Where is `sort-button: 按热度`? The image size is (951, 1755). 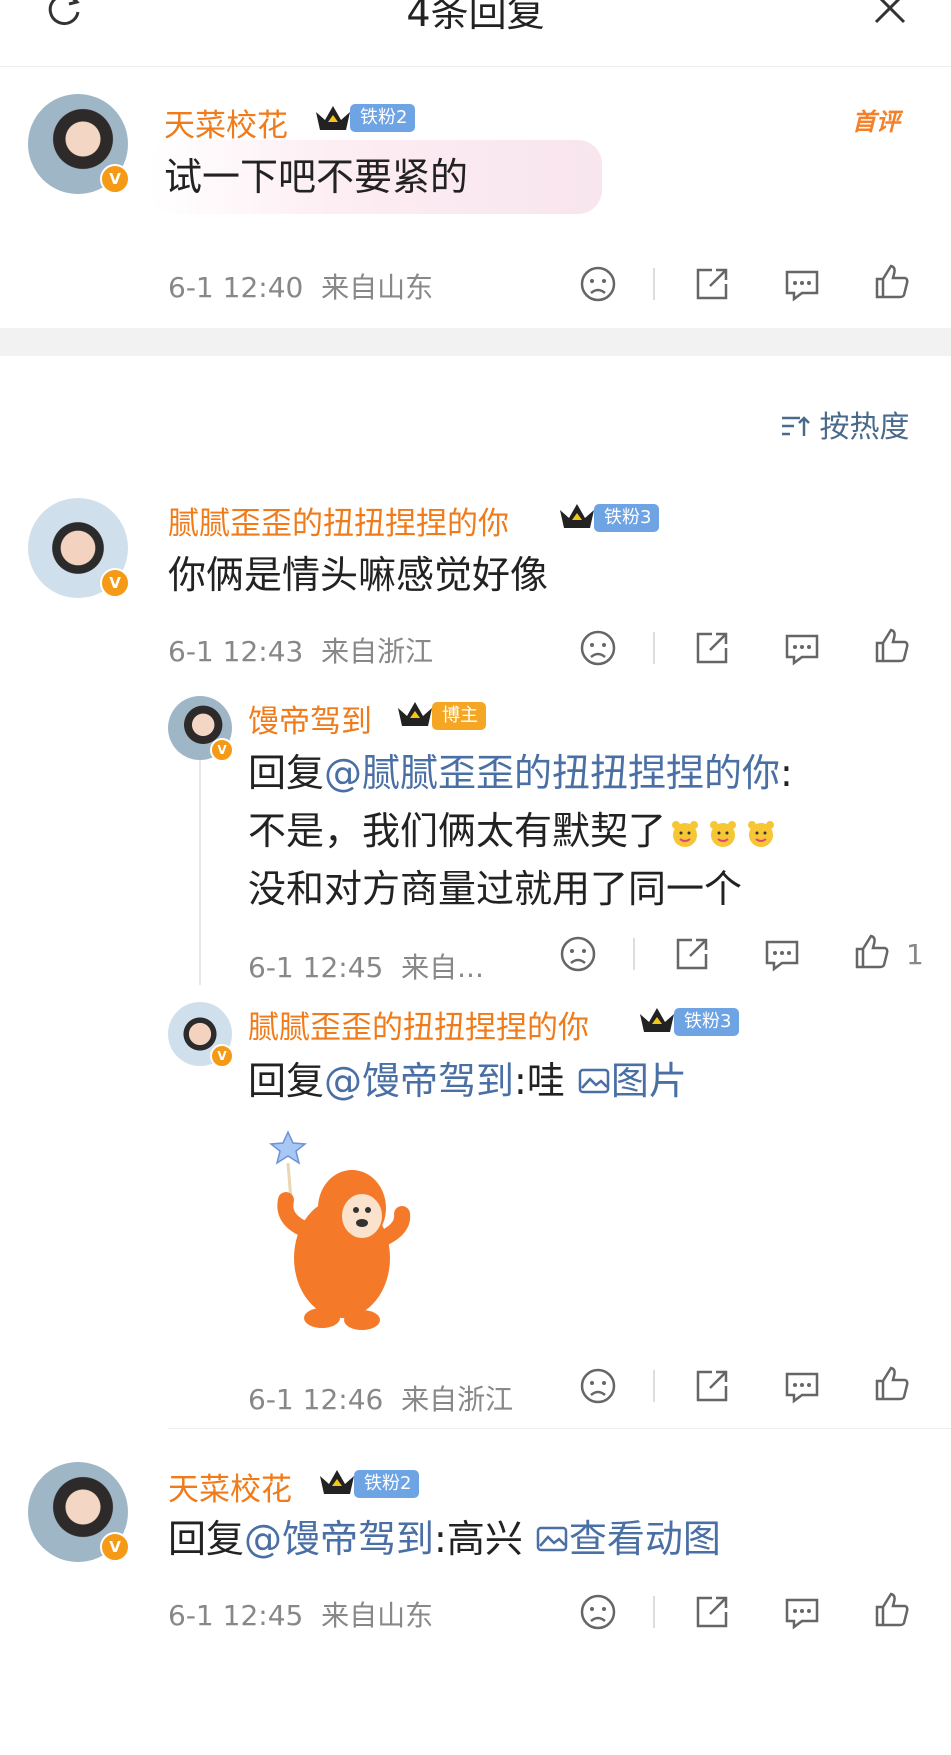
sort-button: 按热度 is located at coordinates (845, 424).